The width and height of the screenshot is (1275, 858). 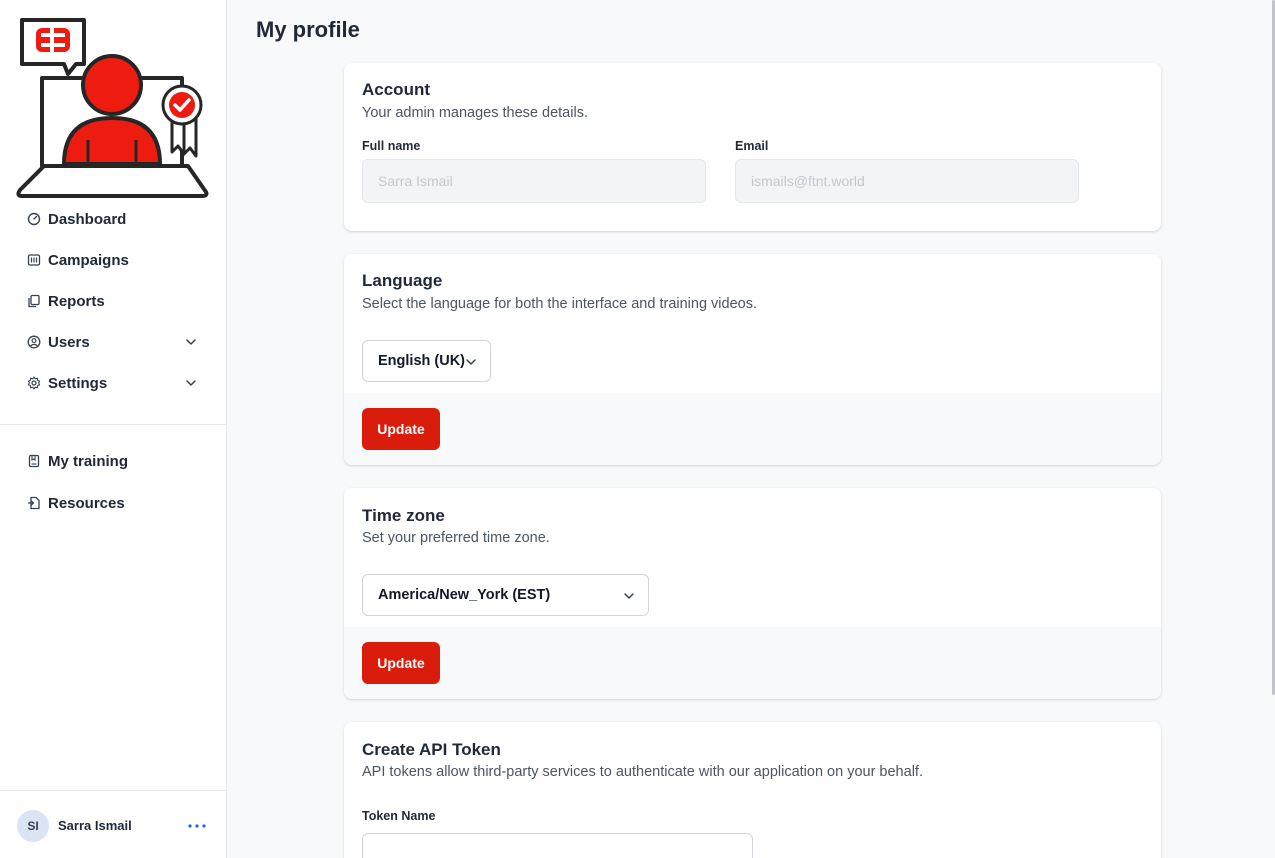 I want to click on timezone-select: America/New_York (EST), so click(x=505, y=595).